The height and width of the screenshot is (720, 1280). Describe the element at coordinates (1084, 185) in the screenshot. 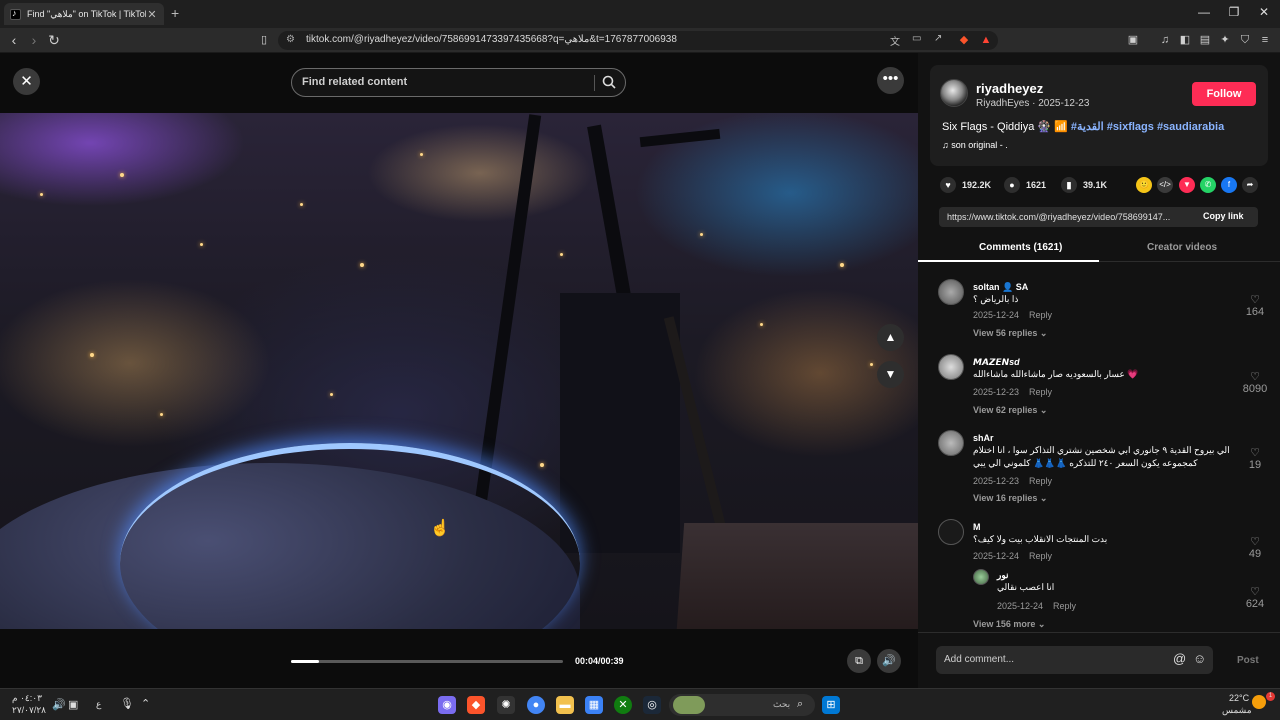

I see `save-stat: ▮ 39.1K` at that location.